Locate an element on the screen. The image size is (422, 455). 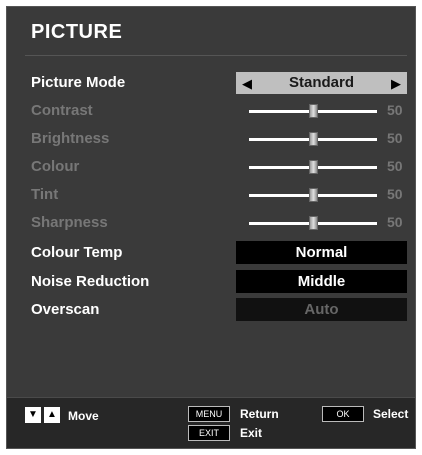
noise-reduction-value: Middle is located at coordinates (321, 281).